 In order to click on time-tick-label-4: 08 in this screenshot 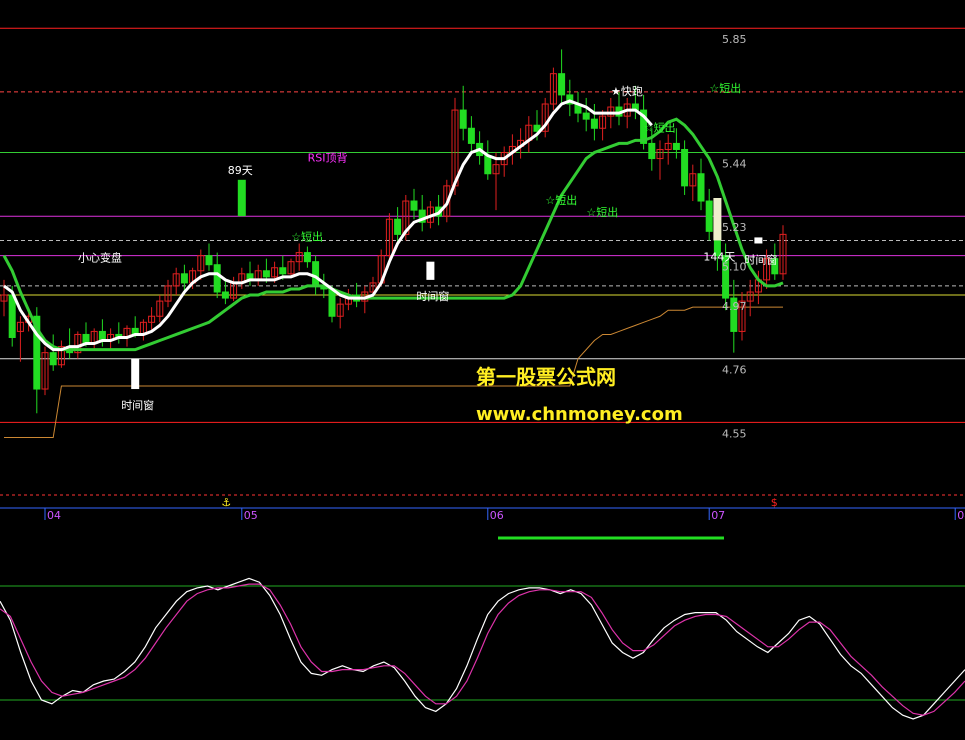, I will do `click(961, 515)`.